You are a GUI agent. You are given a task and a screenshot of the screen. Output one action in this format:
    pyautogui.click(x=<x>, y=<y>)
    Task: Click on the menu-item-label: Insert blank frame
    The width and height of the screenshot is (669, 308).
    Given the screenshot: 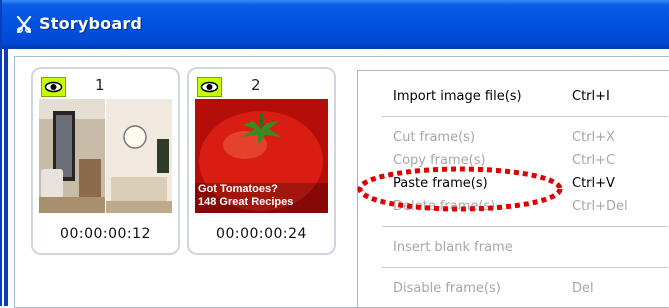 What is the action you would take?
    pyautogui.click(x=453, y=247)
    